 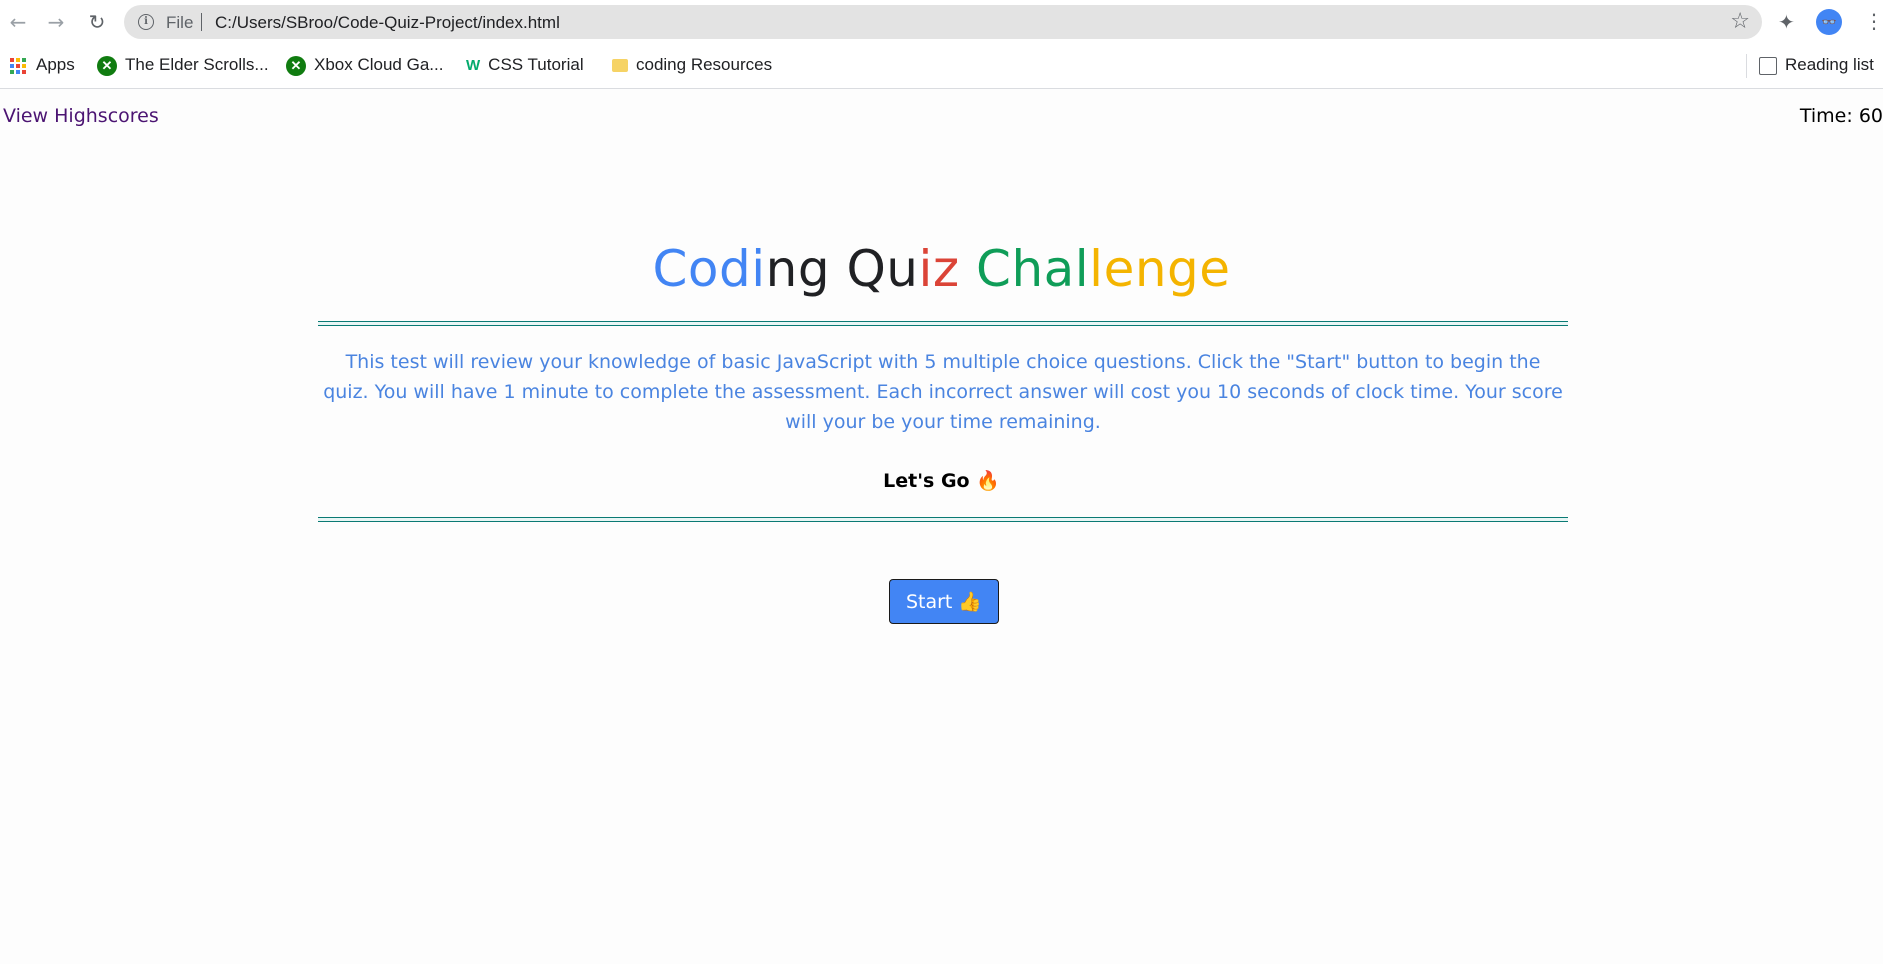 What do you see at coordinates (56, 22) in the screenshot?
I see `forward-arrow-icon: →` at bounding box center [56, 22].